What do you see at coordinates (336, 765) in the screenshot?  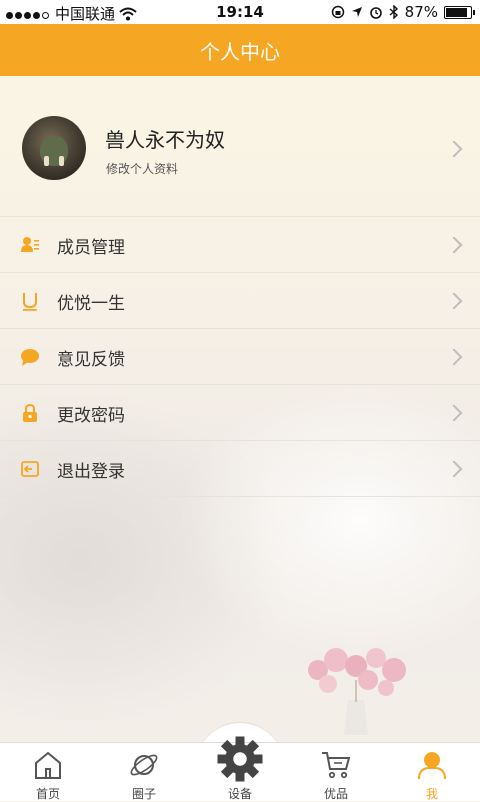 I see `cart-icon` at bounding box center [336, 765].